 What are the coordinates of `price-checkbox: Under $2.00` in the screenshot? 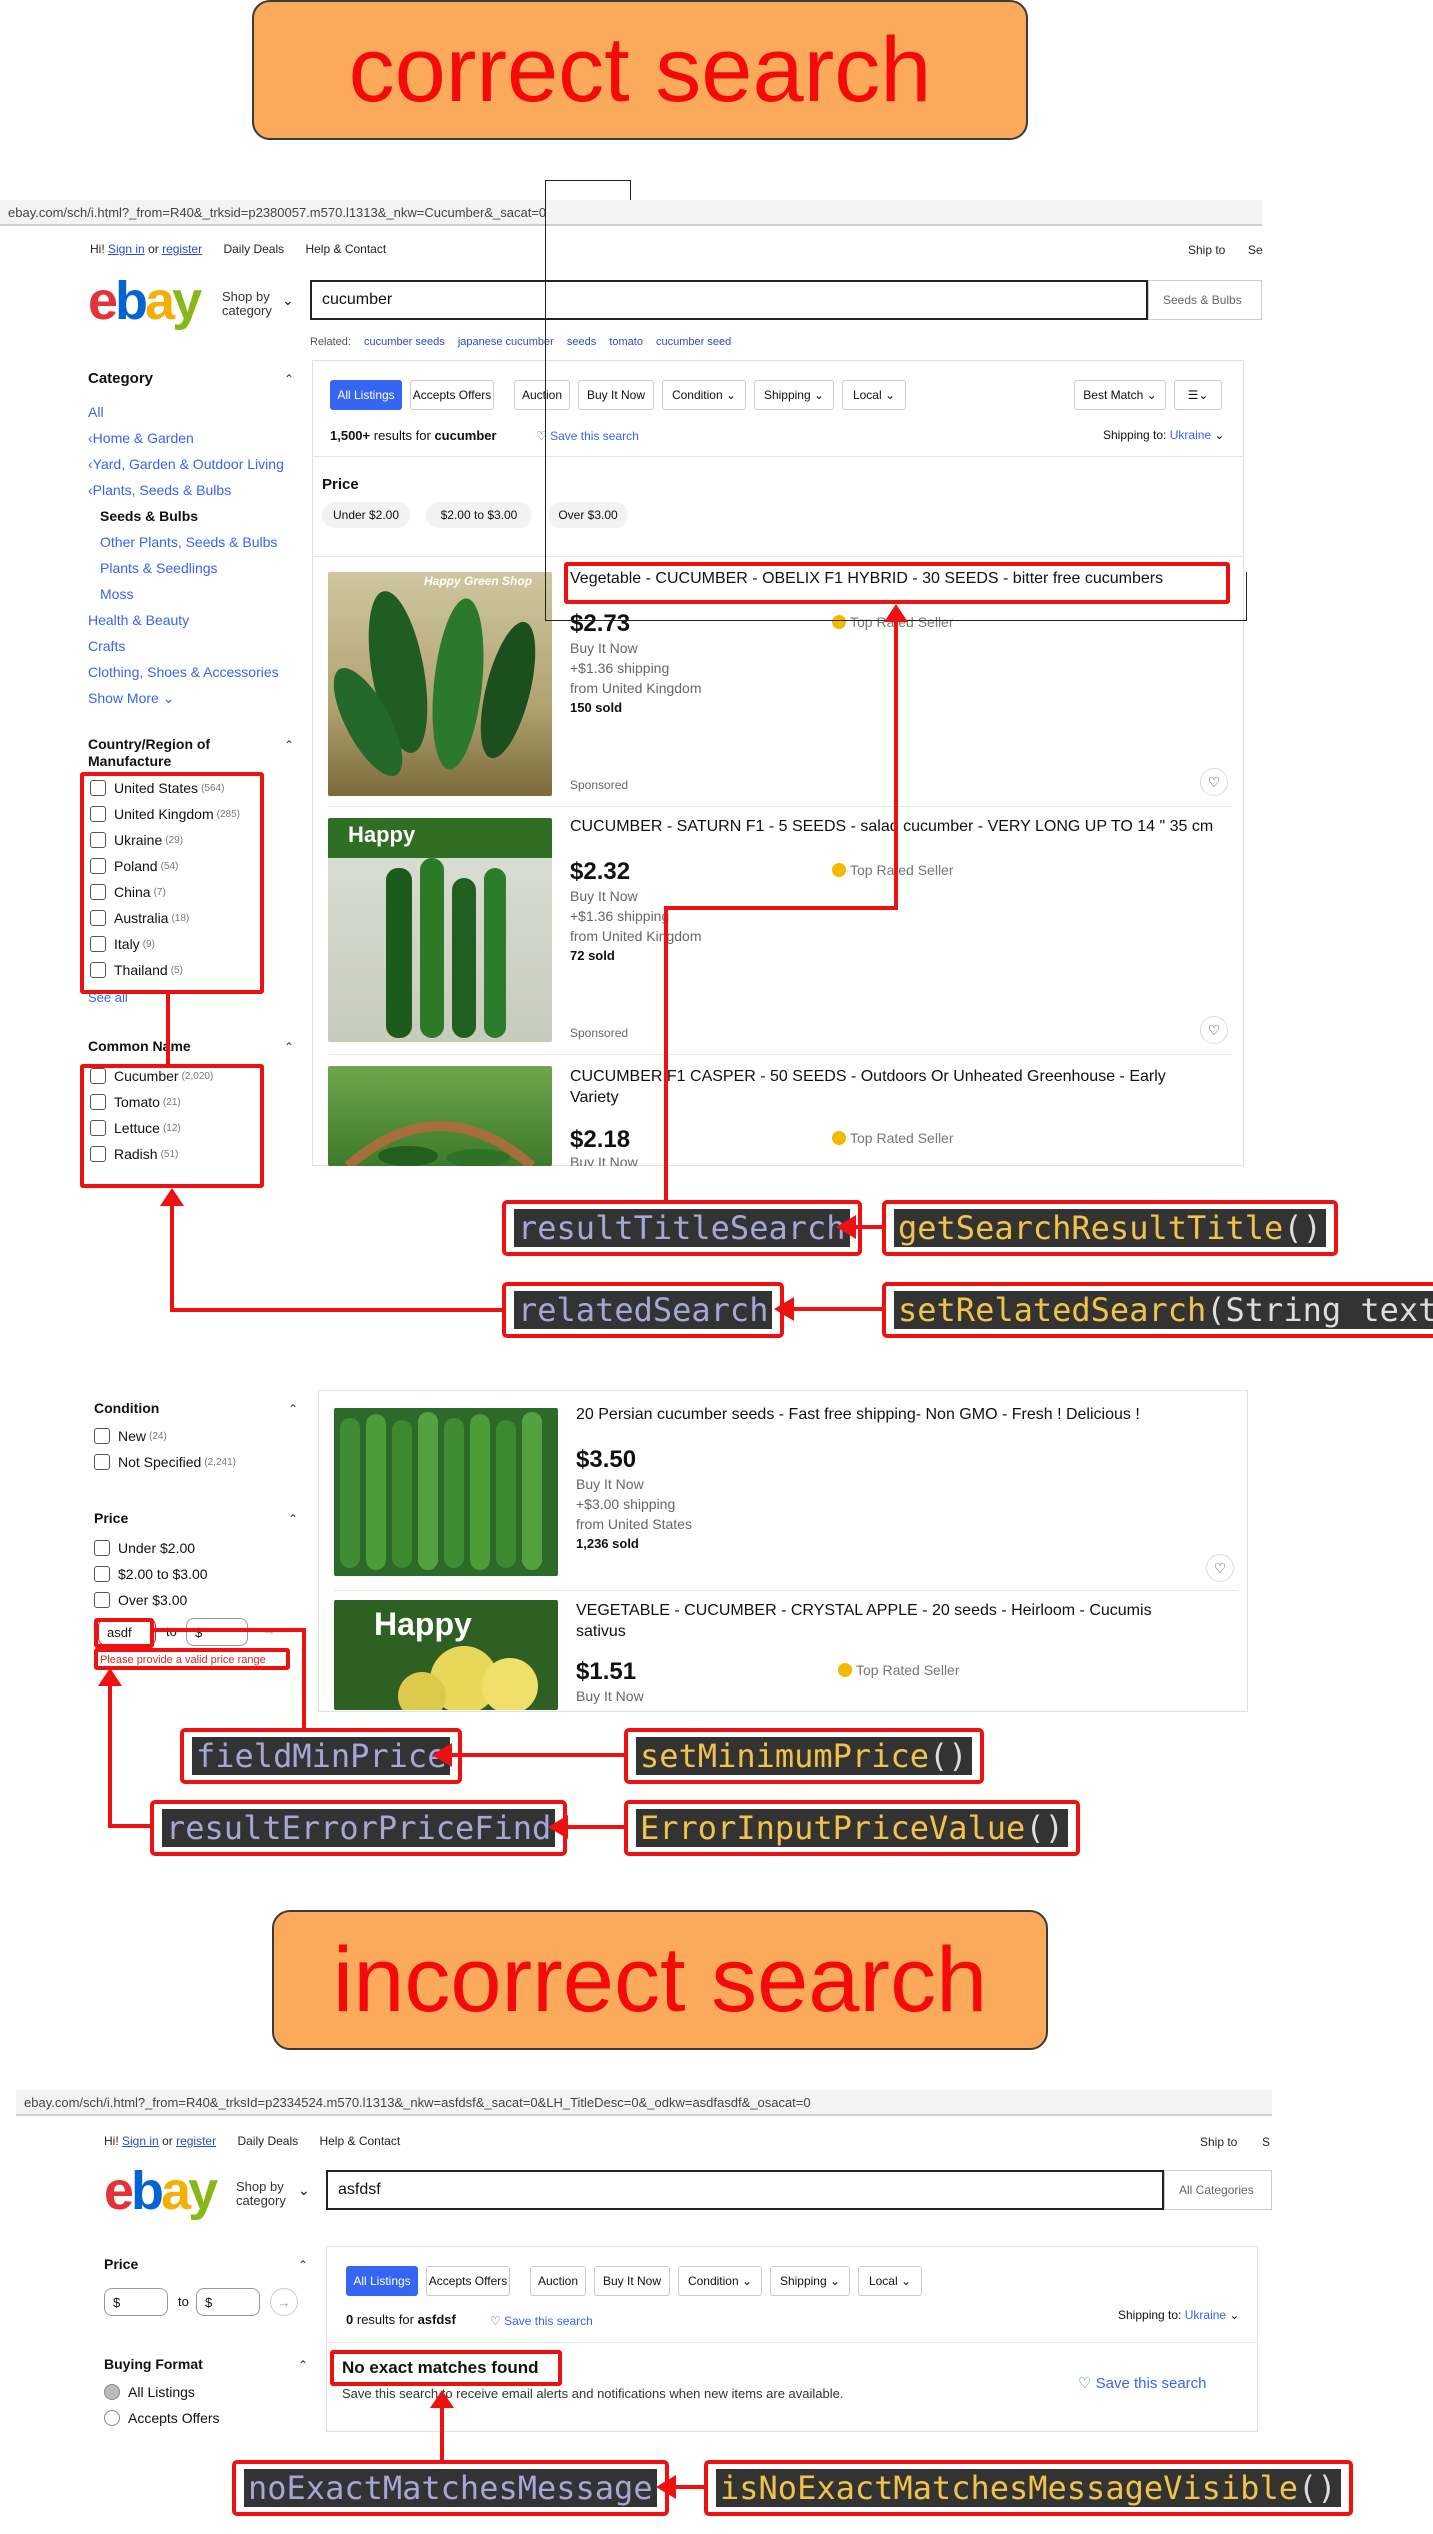 It's located at (144, 1548).